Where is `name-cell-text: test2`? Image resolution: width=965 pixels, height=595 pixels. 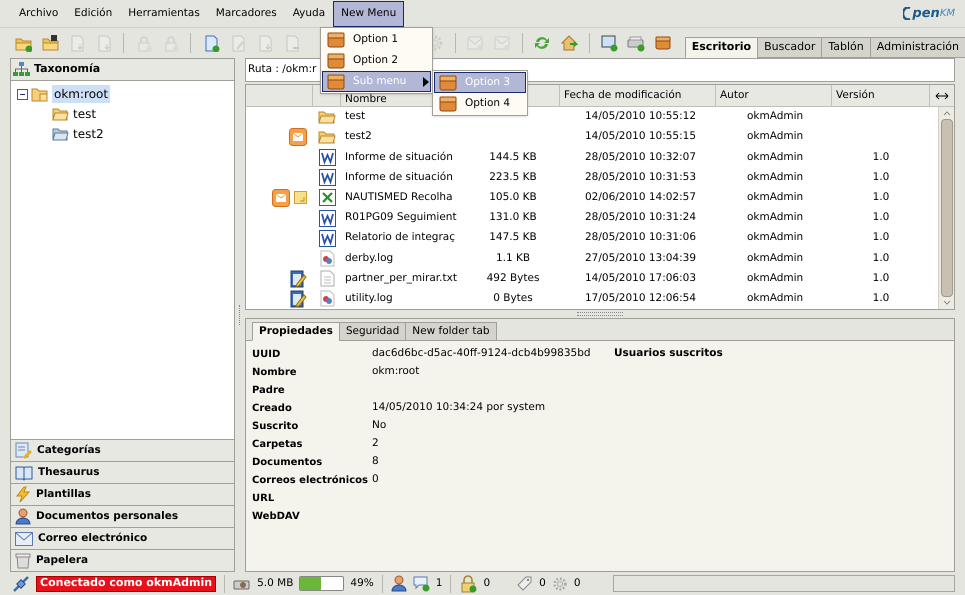 name-cell-text: test2 is located at coordinates (358, 136).